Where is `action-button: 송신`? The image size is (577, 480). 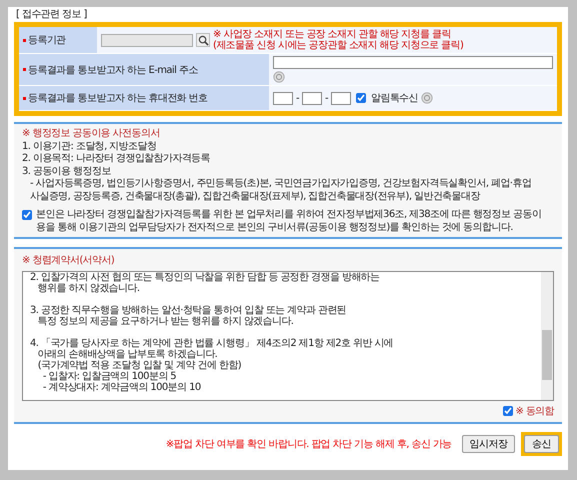
action-button: 송신 is located at coordinates (541, 444).